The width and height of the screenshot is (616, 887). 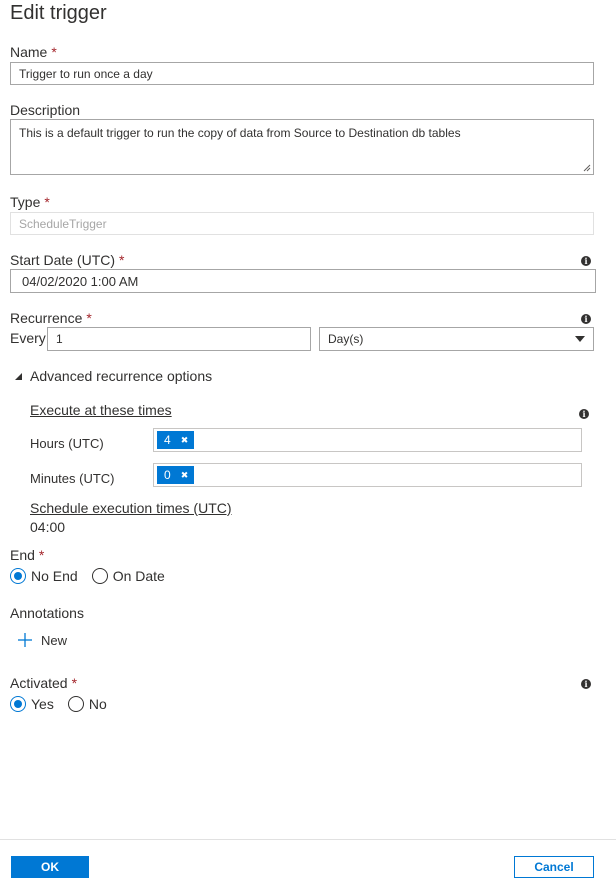 I want to click on ok-button: OK, so click(x=50, y=867).